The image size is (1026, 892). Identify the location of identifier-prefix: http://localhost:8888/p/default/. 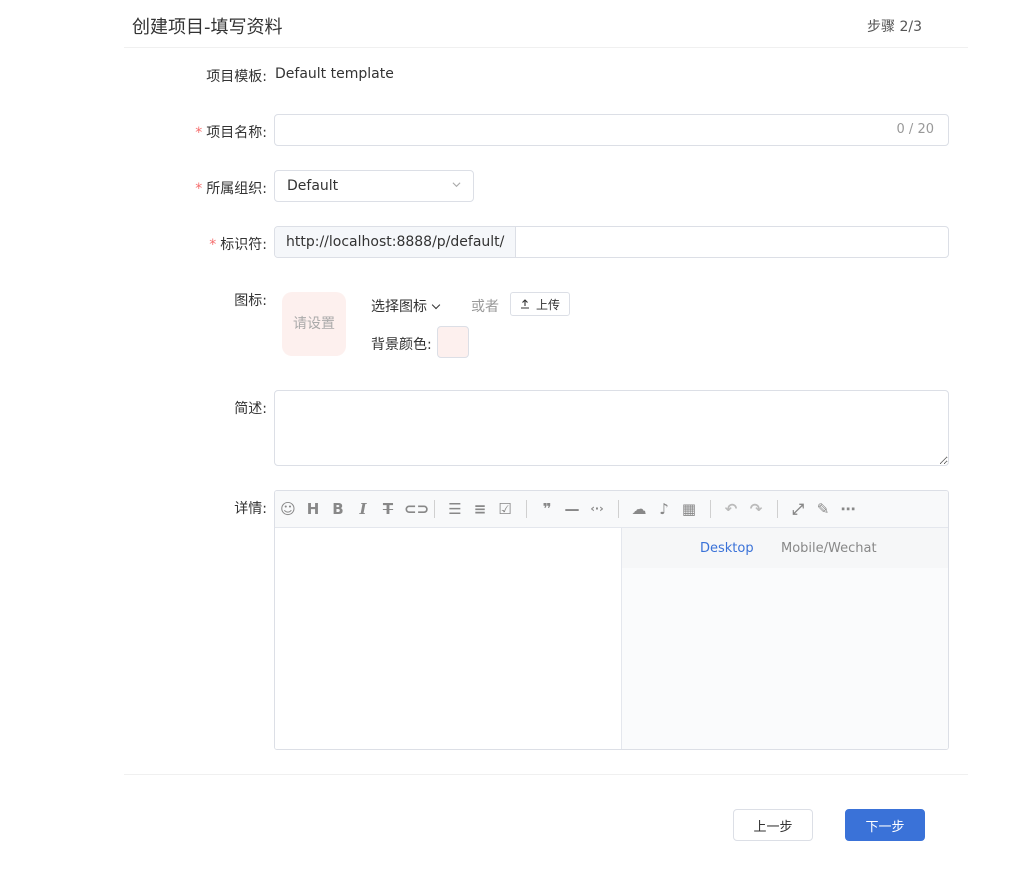
(396, 242).